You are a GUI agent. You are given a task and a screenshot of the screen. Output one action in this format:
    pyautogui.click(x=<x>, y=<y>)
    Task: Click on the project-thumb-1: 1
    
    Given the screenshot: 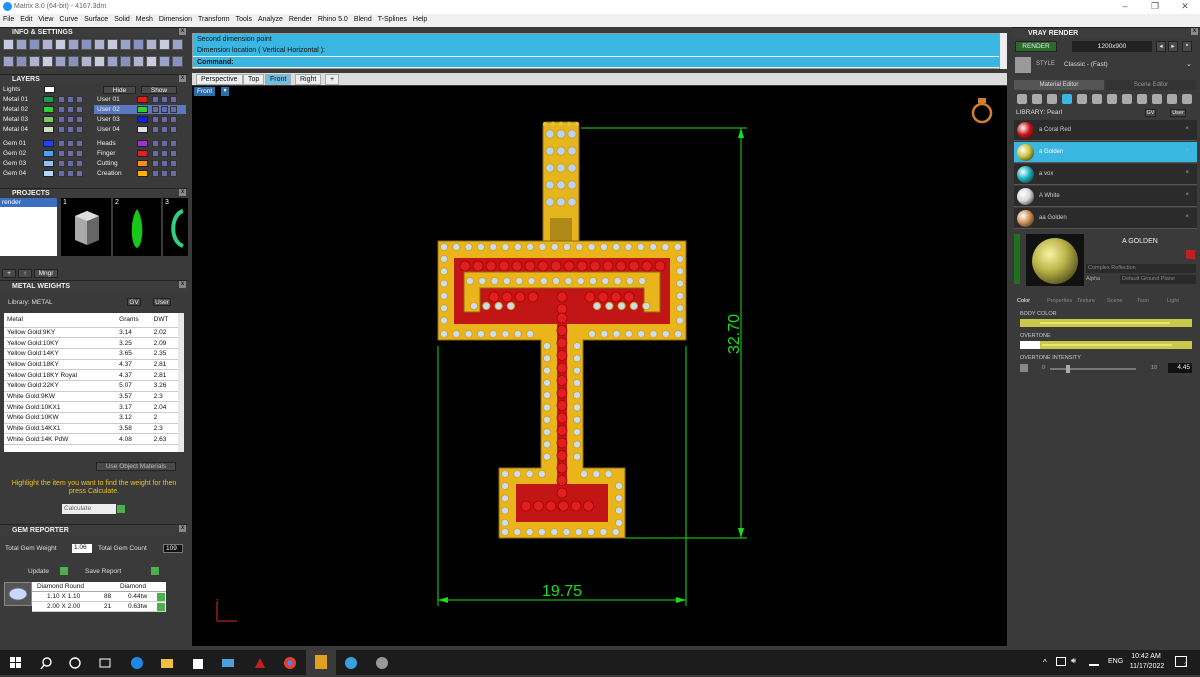 What is the action you would take?
    pyautogui.click(x=86, y=227)
    